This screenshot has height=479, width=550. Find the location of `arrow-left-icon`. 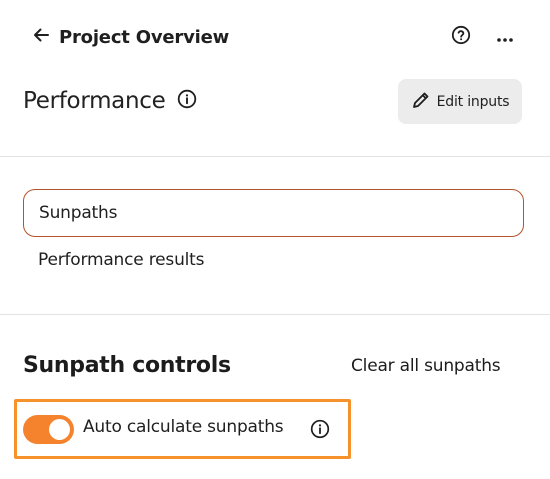

arrow-left-icon is located at coordinates (41, 37).